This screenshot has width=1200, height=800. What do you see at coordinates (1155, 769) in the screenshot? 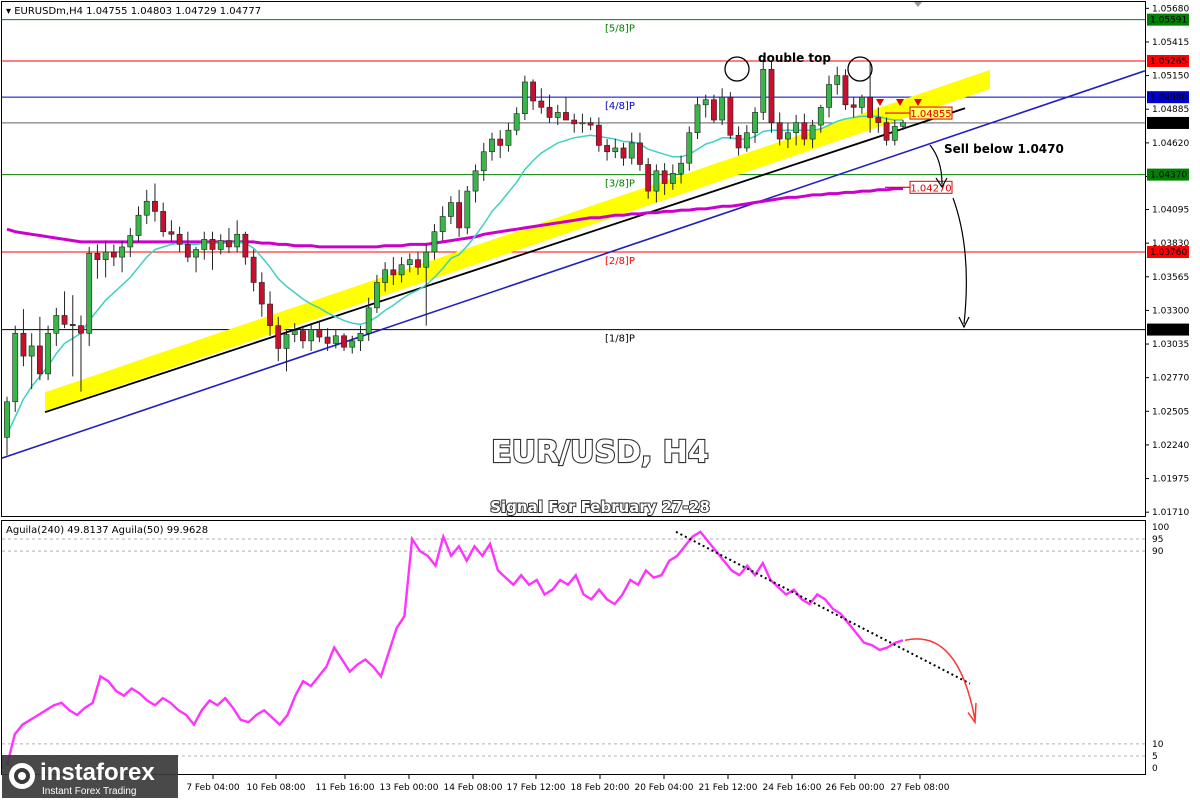
I see `oscillator-level-label: 0` at bounding box center [1155, 769].